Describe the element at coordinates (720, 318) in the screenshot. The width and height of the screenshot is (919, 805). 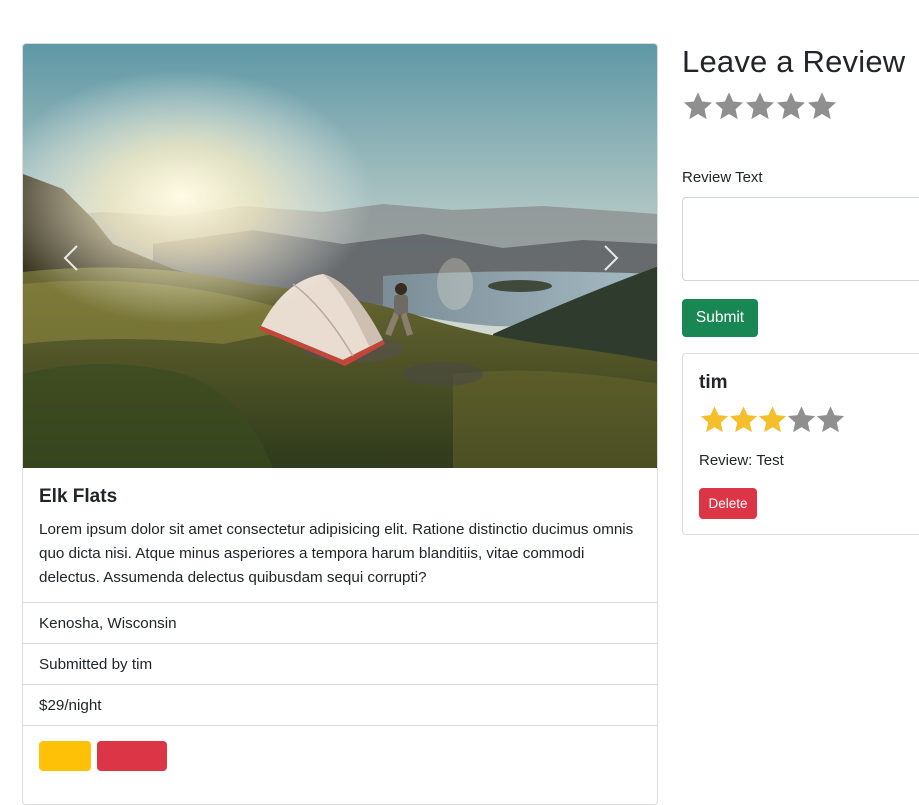
I see `submit-review-button: Submit` at that location.